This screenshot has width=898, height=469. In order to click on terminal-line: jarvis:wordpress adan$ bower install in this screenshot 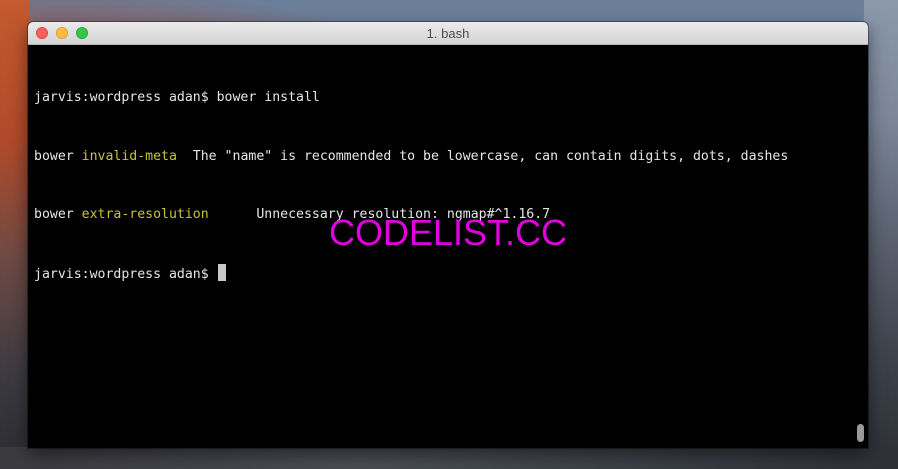, I will do `click(448, 98)`.